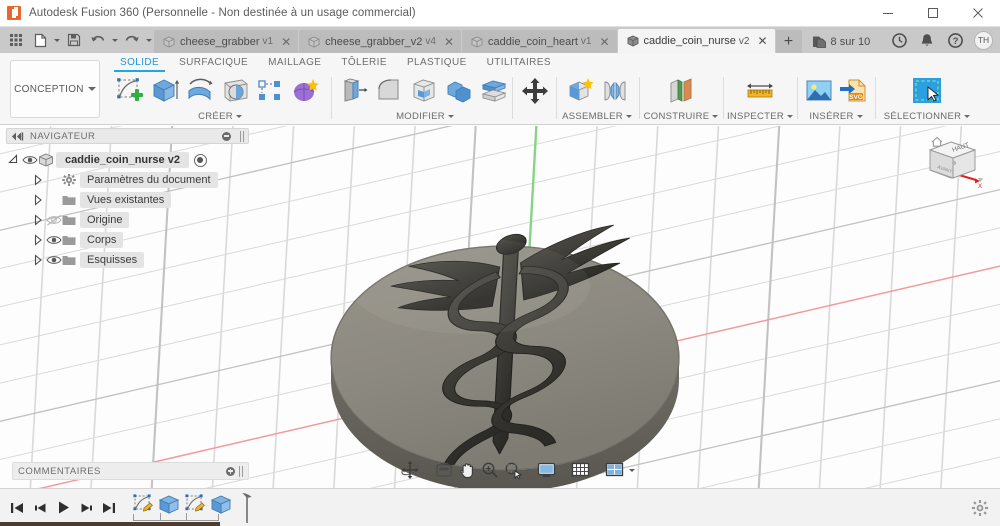 This screenshot has height=526, width=1000. What do you see at coordinates (54, 220) in the screenshot?
I see `eye-hidden-icon` at bounding box center [54, 220].